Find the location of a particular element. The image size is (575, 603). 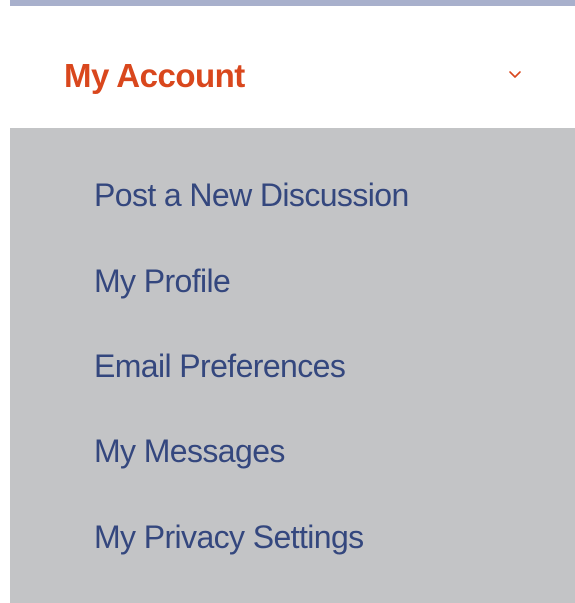

submenu-item-my-messages: My Messages is located at coordinates (189, 451).